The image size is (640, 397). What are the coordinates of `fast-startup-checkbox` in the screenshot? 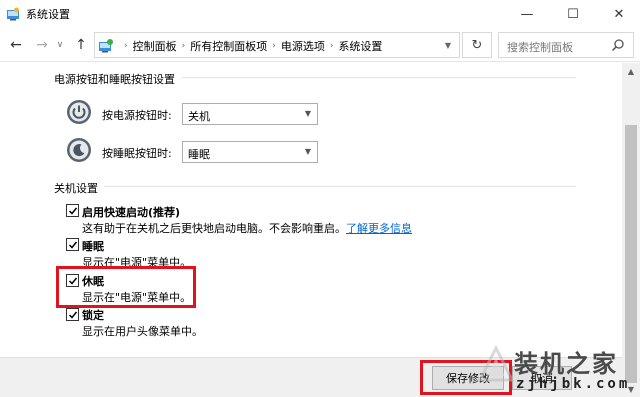 It's located at (72, 210).